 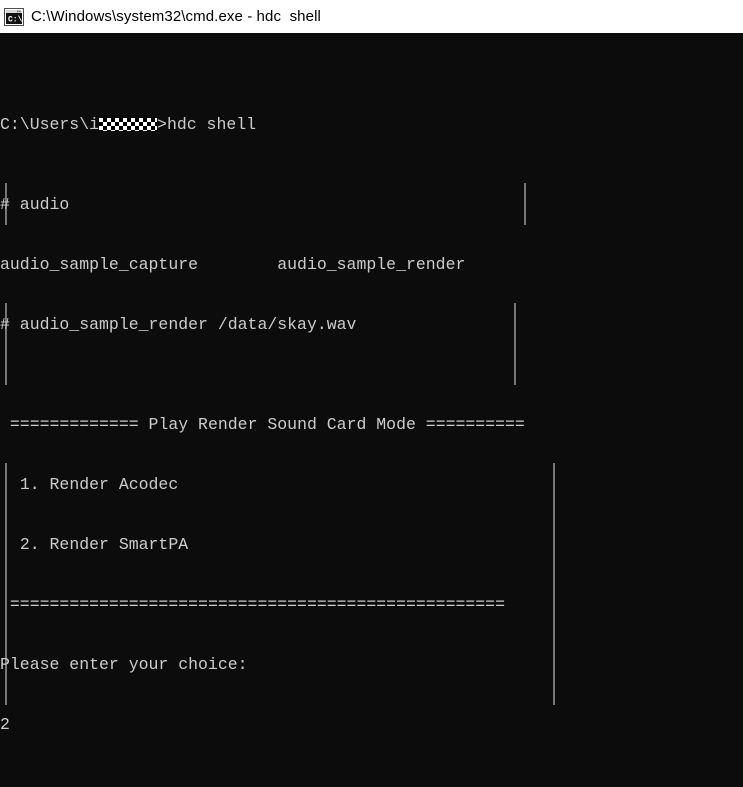 What do you see at coordinates (178, 324) in the screenshot?
I see `output-line-runcmd: # audio_sample_render /data/skay.wav` at bounding box center [178, 324].